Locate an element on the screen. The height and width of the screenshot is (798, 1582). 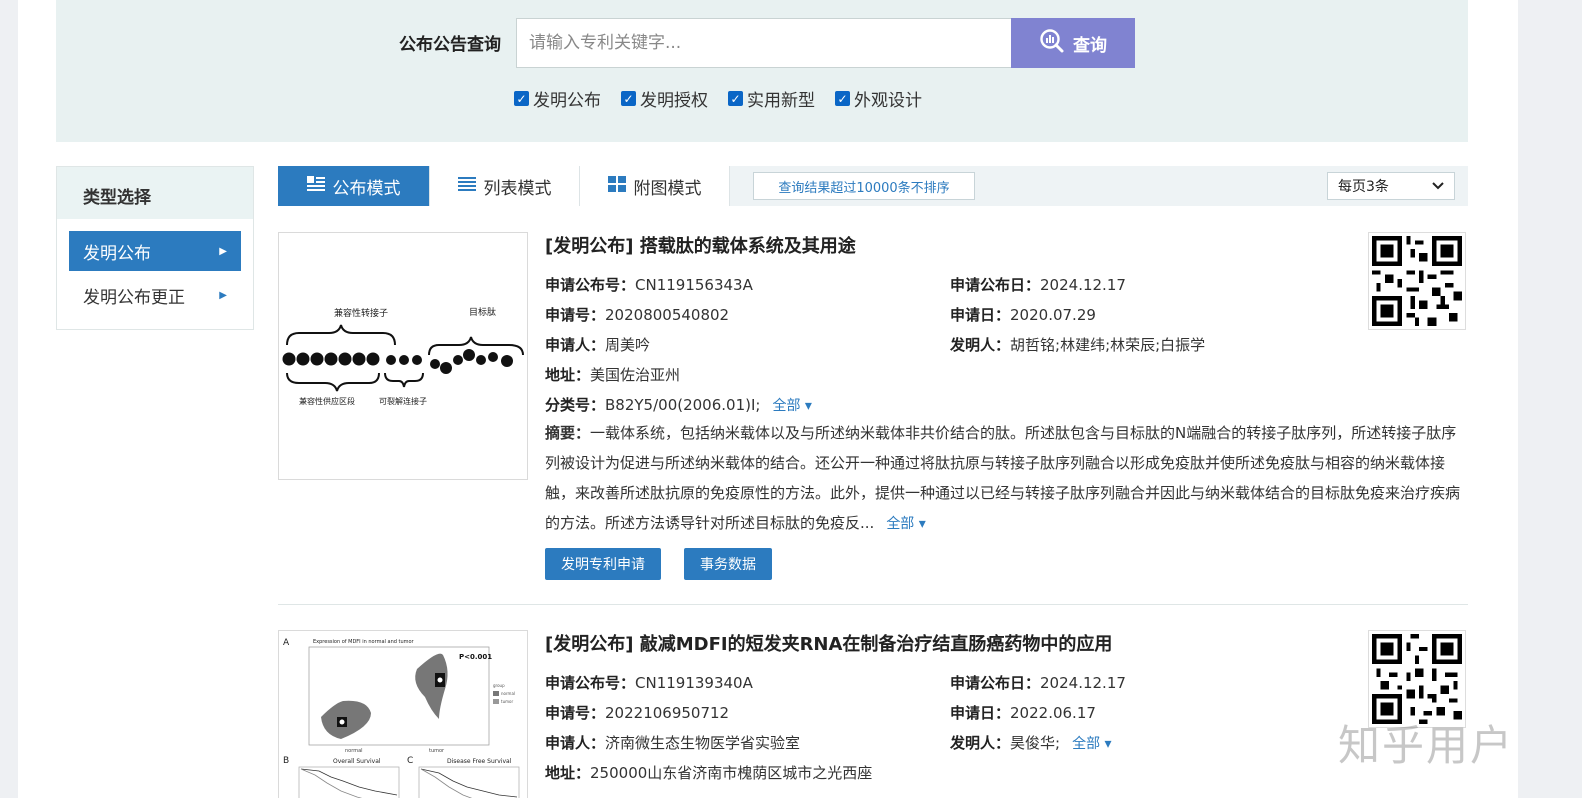
per-page-select: 每页3条 is located at coordinates (1391, 186).